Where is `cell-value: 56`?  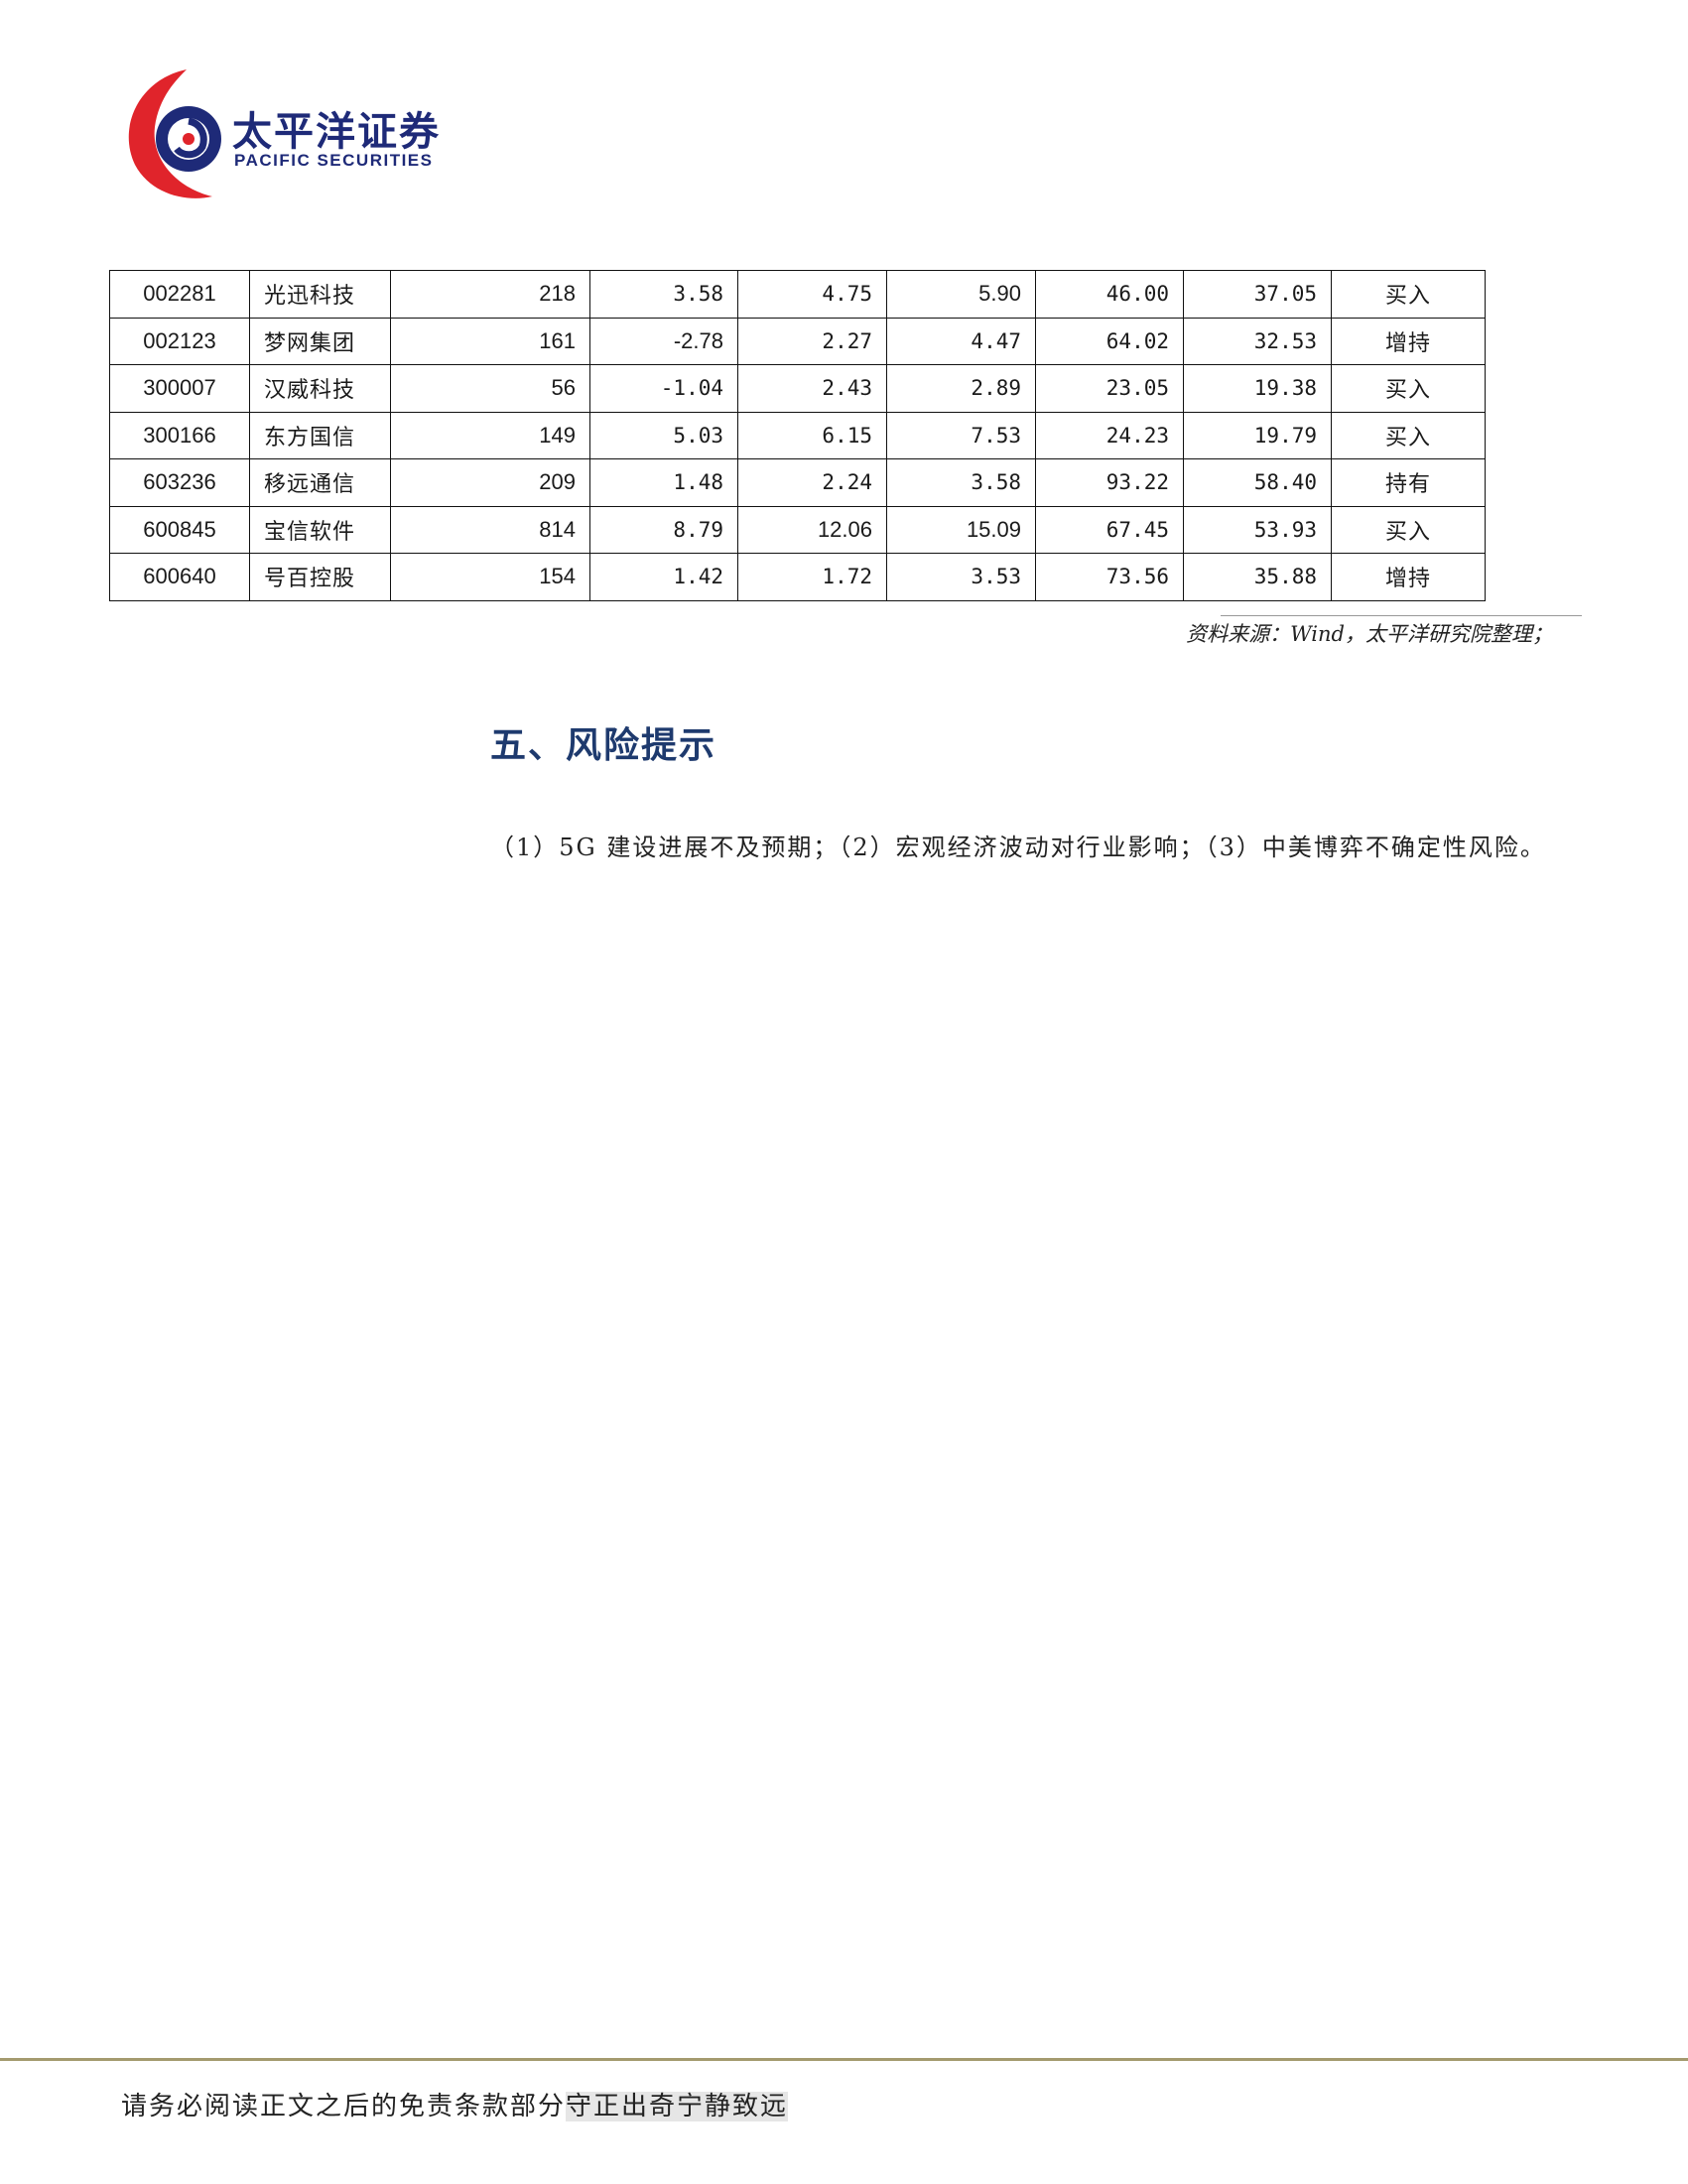 cell-value: 56 is located at coordinates (490, 388).